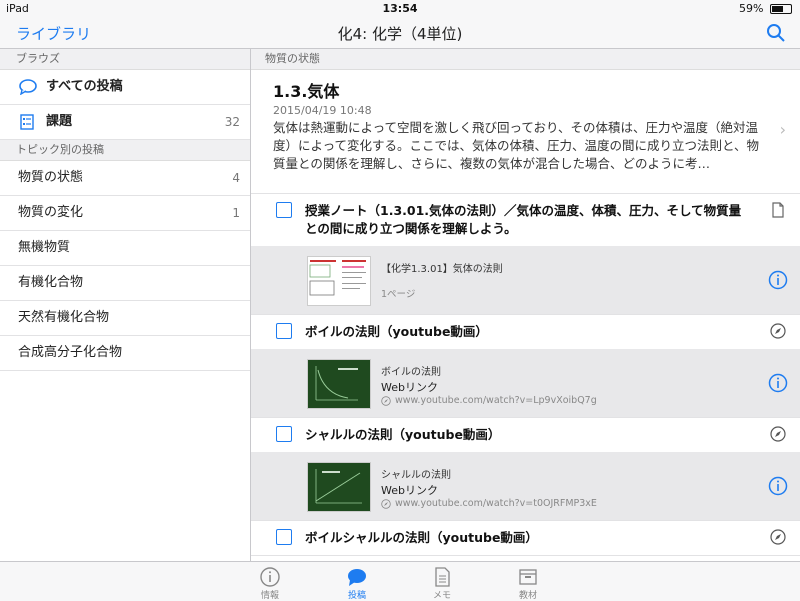 The image size is (800, 601). I want to click on checklist-icon, so click(27, 121).